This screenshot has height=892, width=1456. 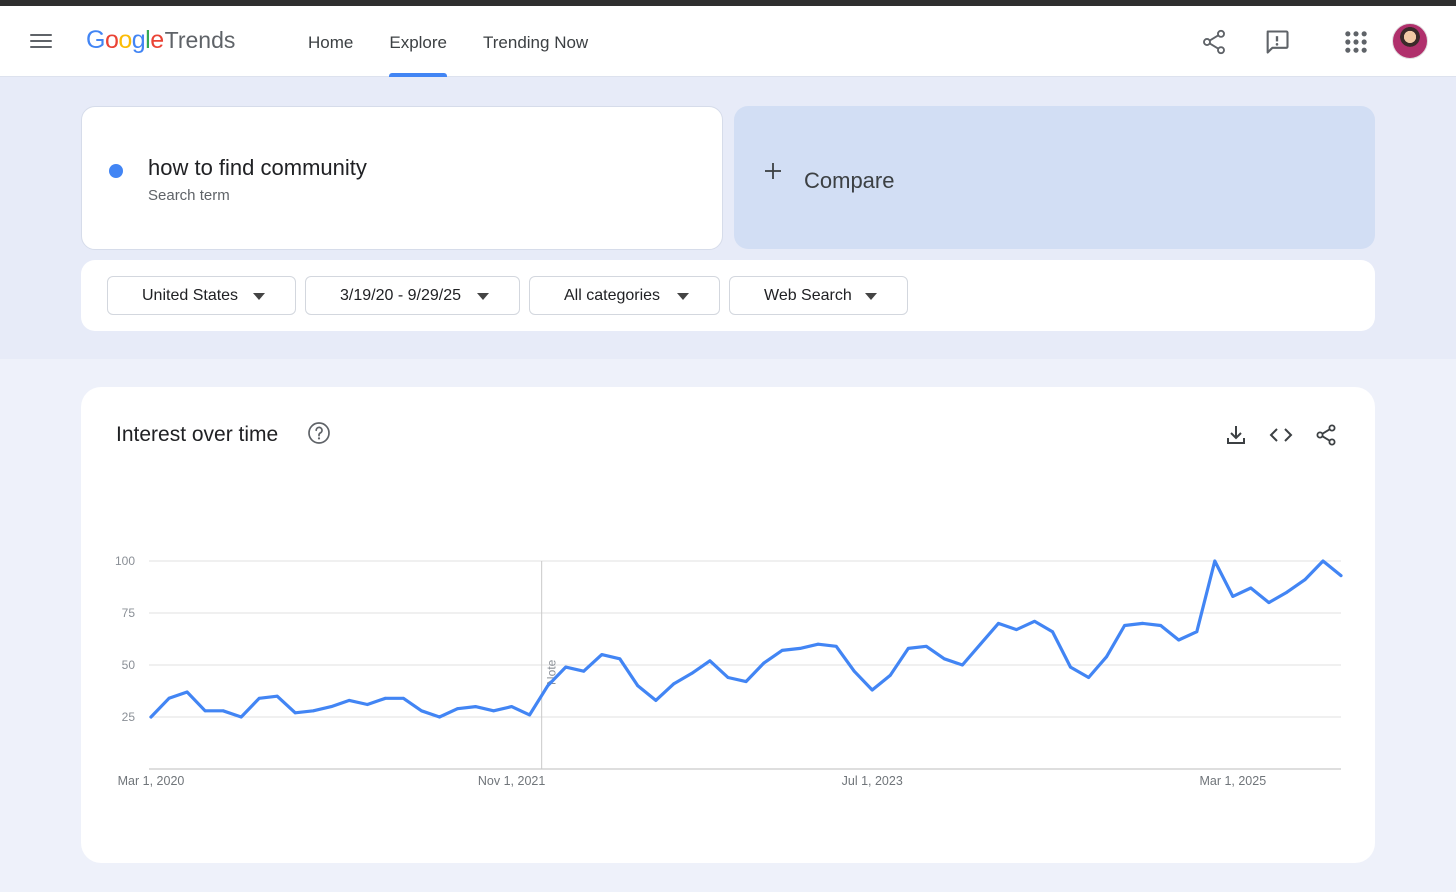 I want to click on nav-trending-now: Trending Now, so click(x=535, y=41).